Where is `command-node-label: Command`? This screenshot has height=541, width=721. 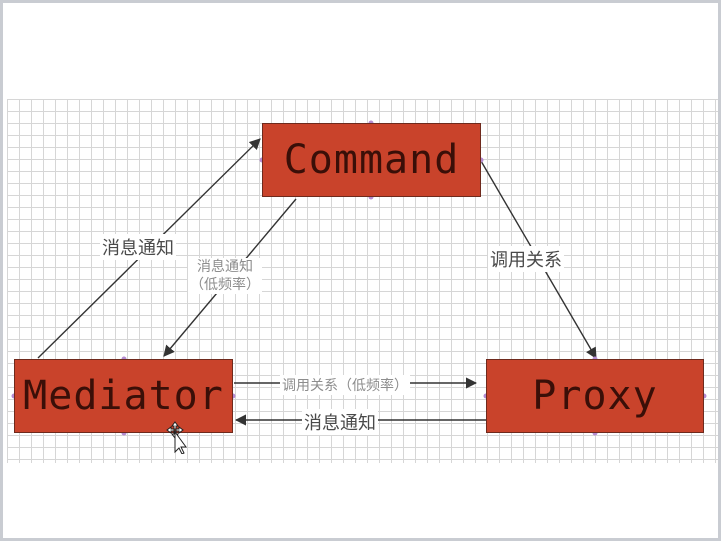 command-node-label: Command is located at coordinates (371, 160).